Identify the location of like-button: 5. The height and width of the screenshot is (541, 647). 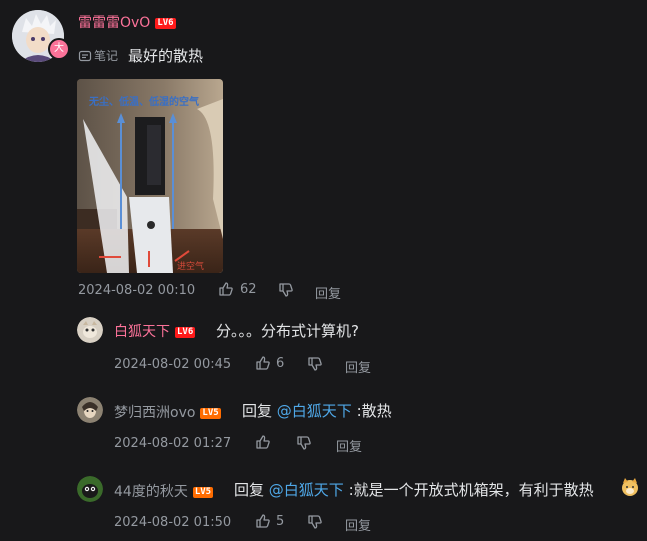
(269, 521).